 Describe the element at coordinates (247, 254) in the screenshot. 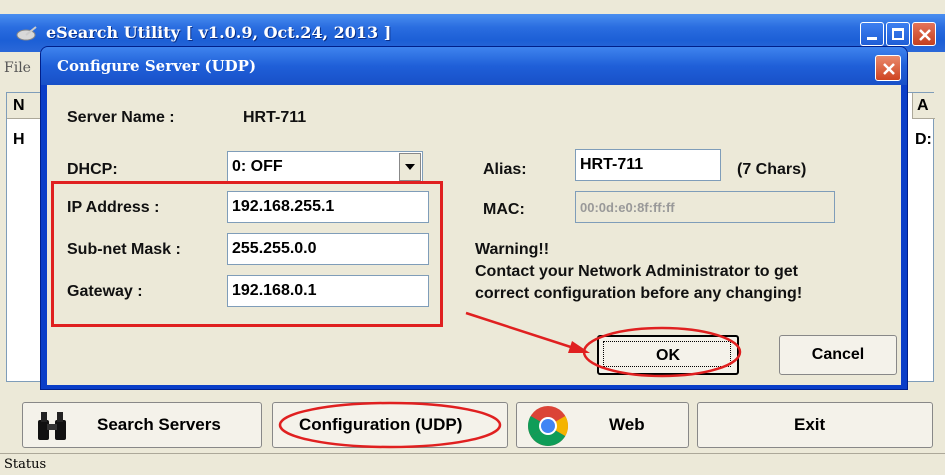

I see `network-settings-highlight-box` at that location.